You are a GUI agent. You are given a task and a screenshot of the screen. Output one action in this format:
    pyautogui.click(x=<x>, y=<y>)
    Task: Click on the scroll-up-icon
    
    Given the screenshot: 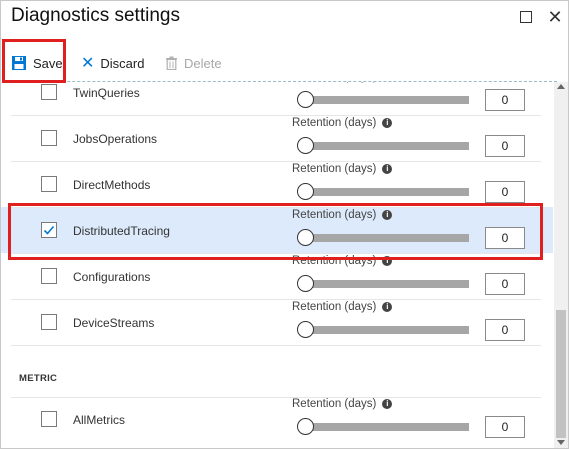 What is the action you would take?
    pyautogui.click(x=561, y=86)
    